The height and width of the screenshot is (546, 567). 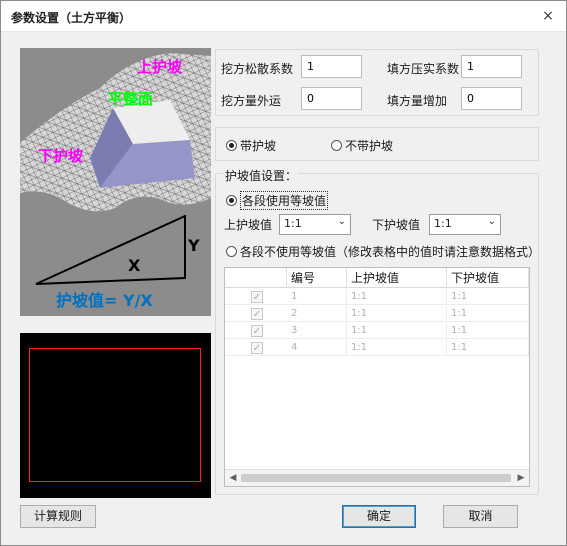 I want to click on without-slope-radio: 不带护坡, so click(x=362, y=145).